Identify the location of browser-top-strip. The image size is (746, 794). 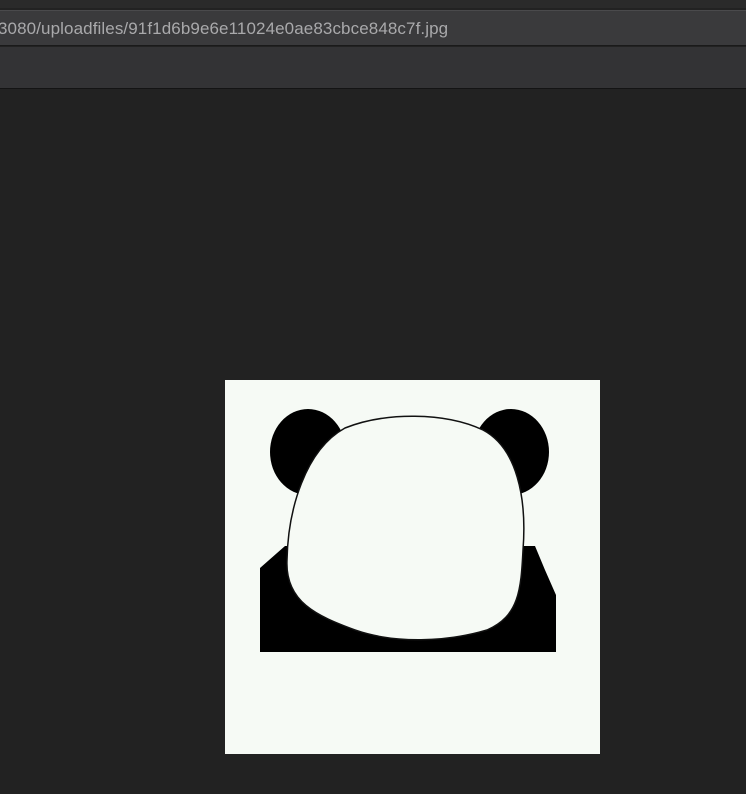
(373, 4).